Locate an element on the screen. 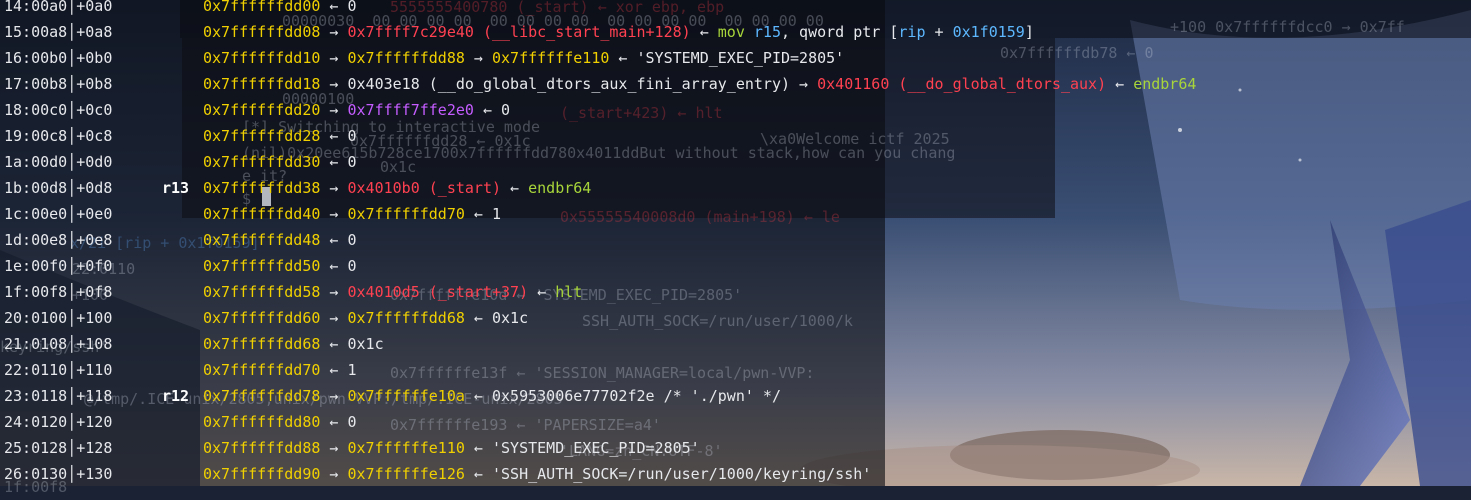 The height and width of the screenshot is (500, 1471). stack-value-part: 0x7ffffffdd50 is located at coordinates (262, 266).